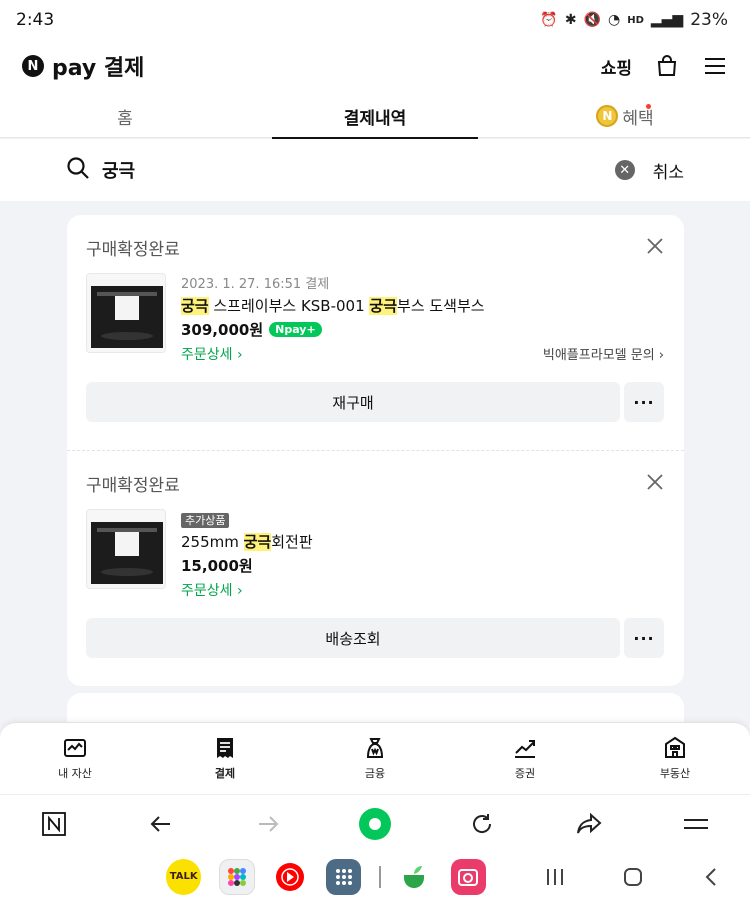 The height and width of the screenshot is (901, 750). What do you see at coordinates (375, 748) in the screenshot?
I see `money-bag-icon` at bounding box center [375, 748].